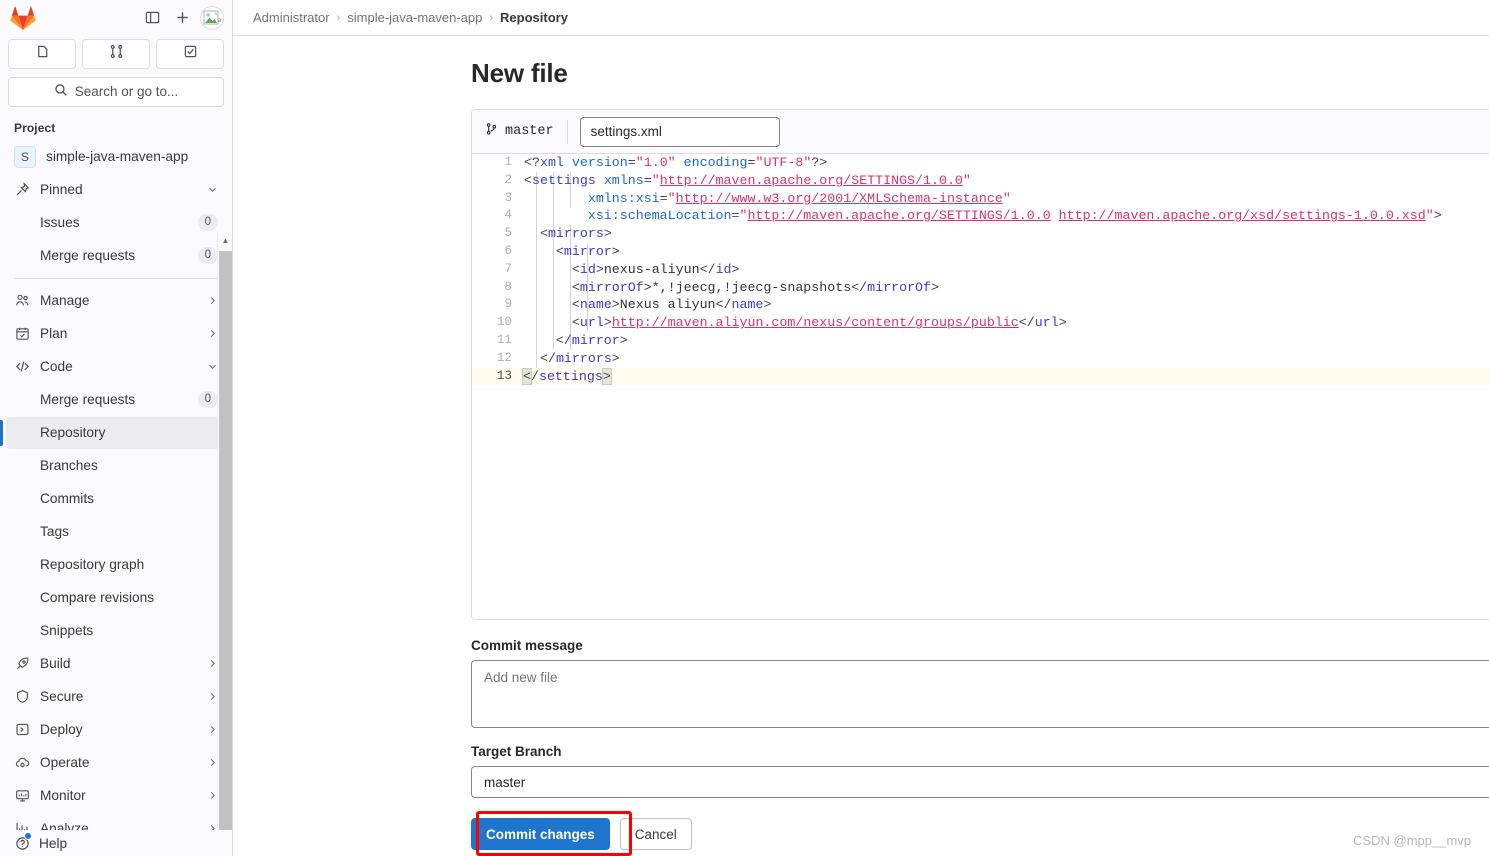 Image resolution: width=1489 pixels, height=856 pixels. What do you see at coordinates (182, 18) in the screenshot?
I see `plus-icon` at bounding box center [182, 18].